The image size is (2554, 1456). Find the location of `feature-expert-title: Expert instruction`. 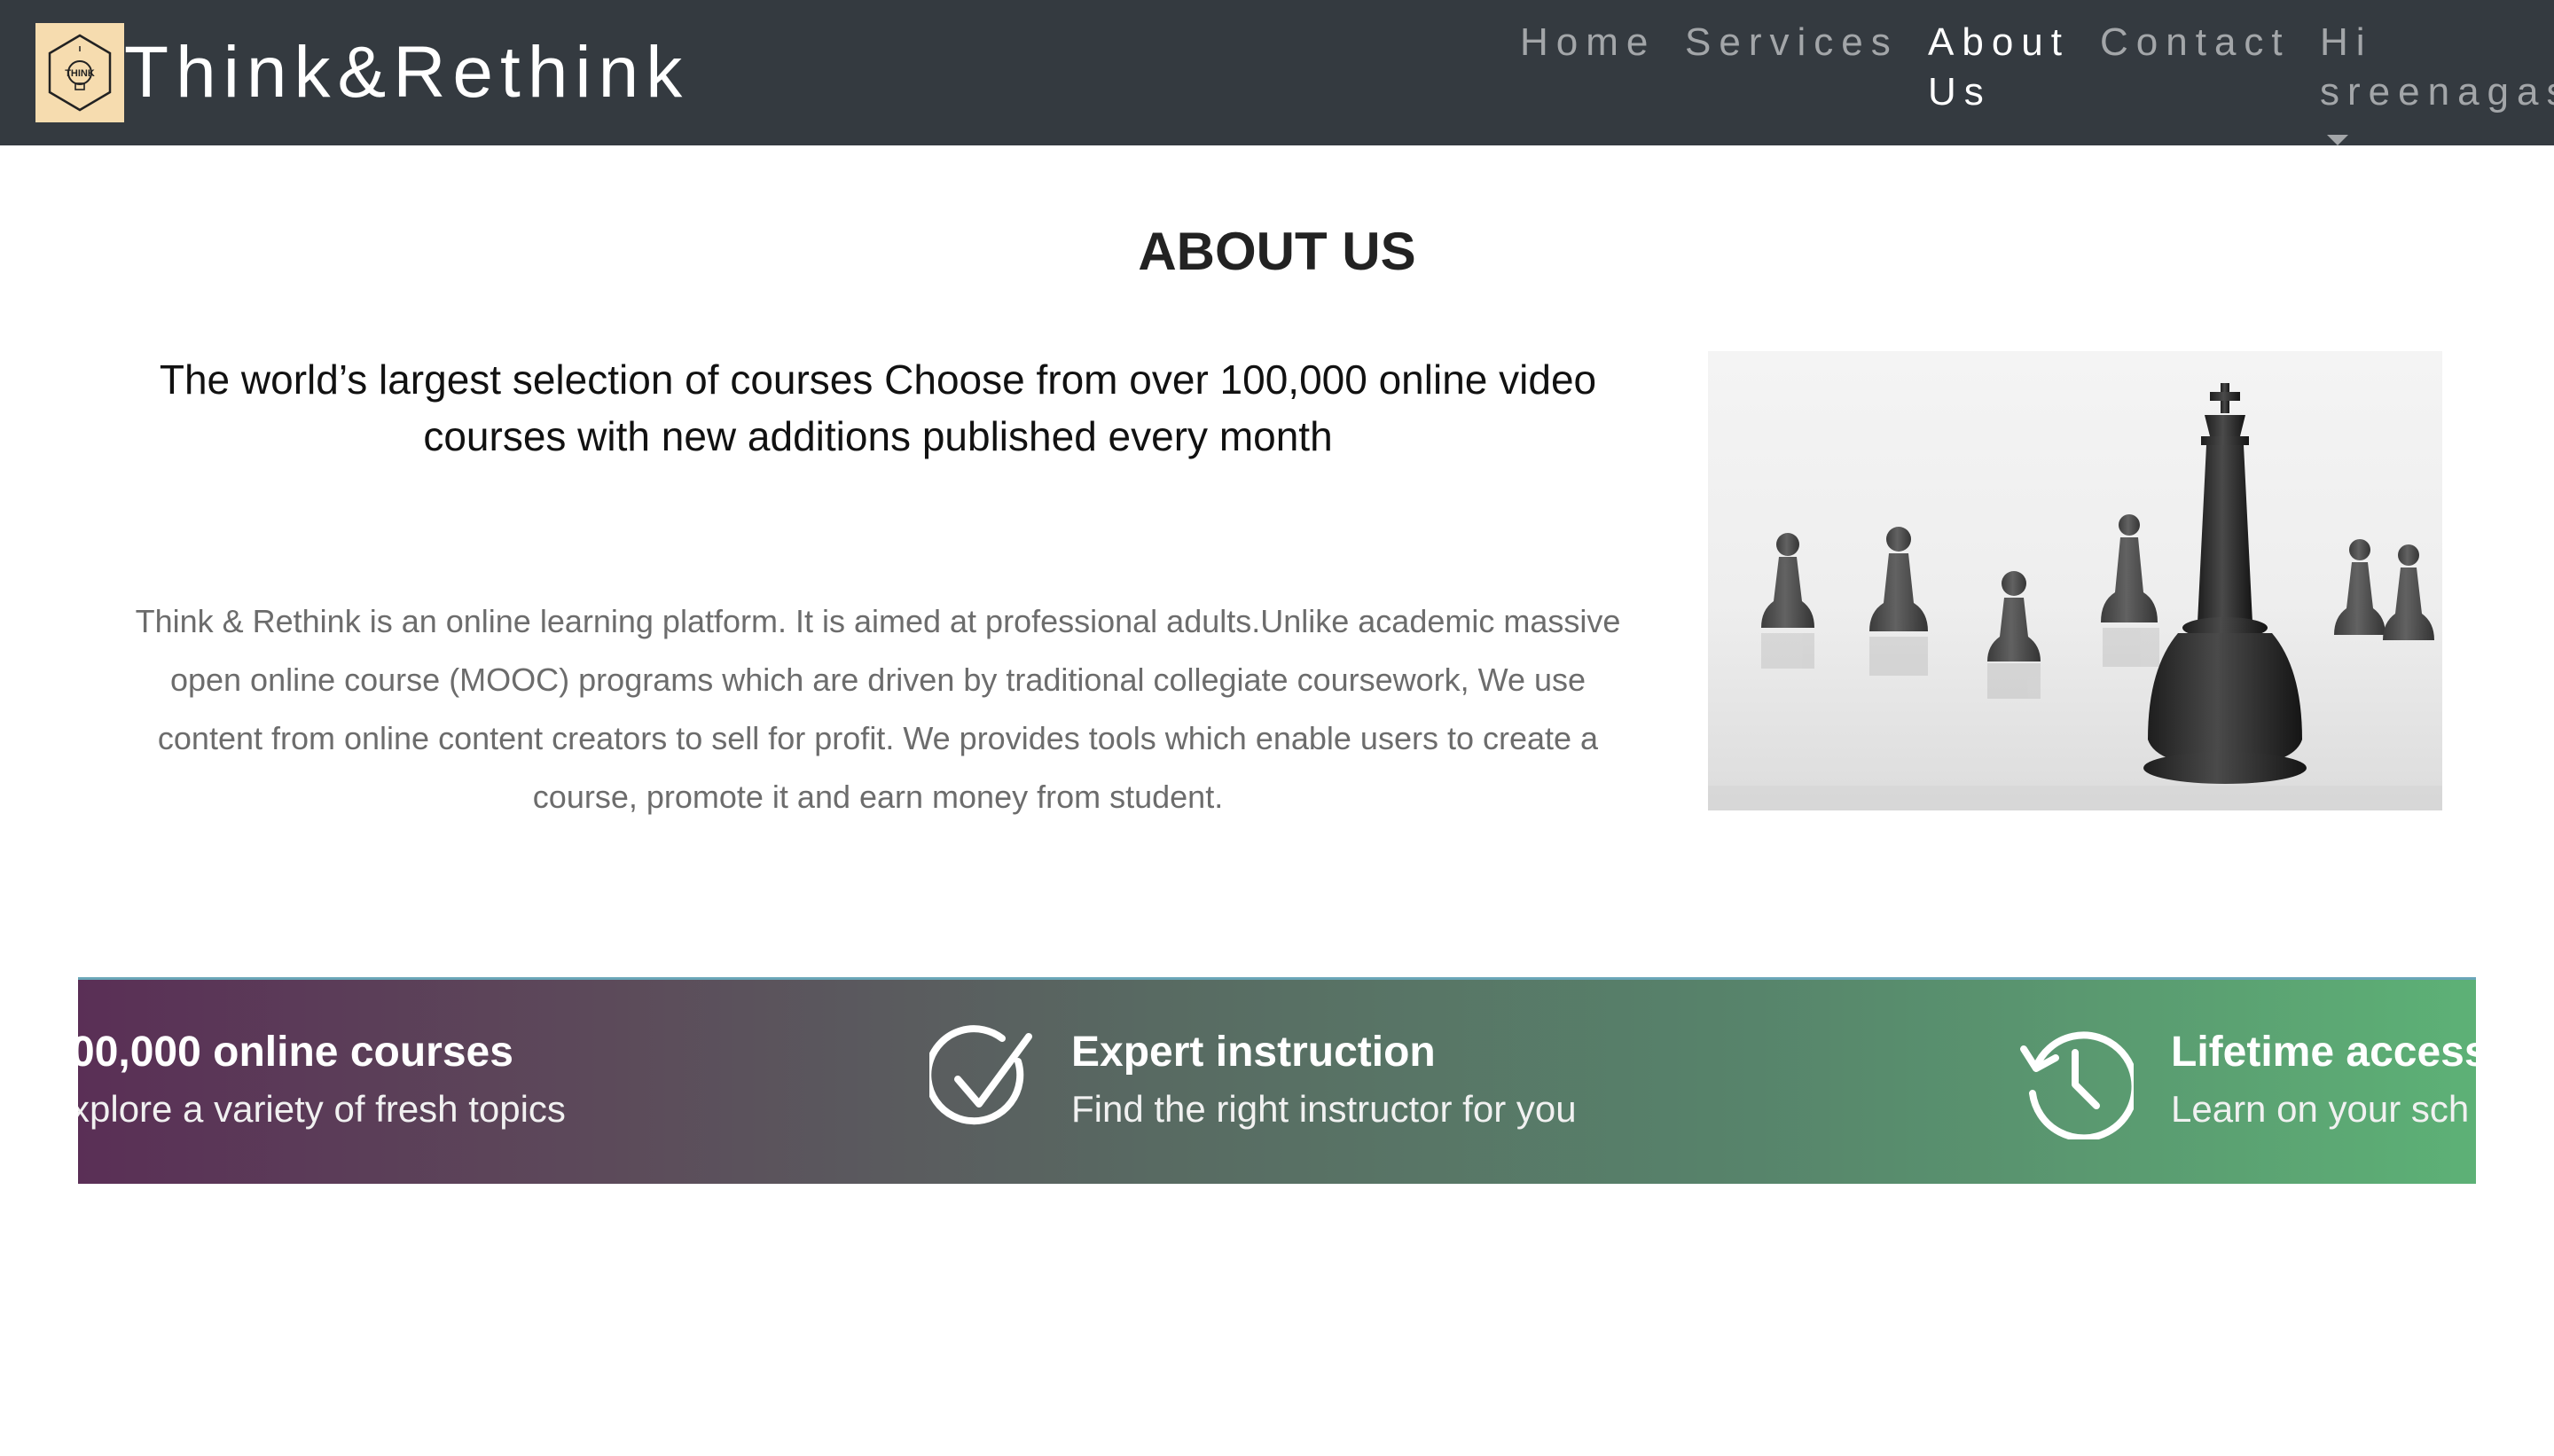

feature-expert-title: Expert instruction is located at coordinates (1253, 1052).